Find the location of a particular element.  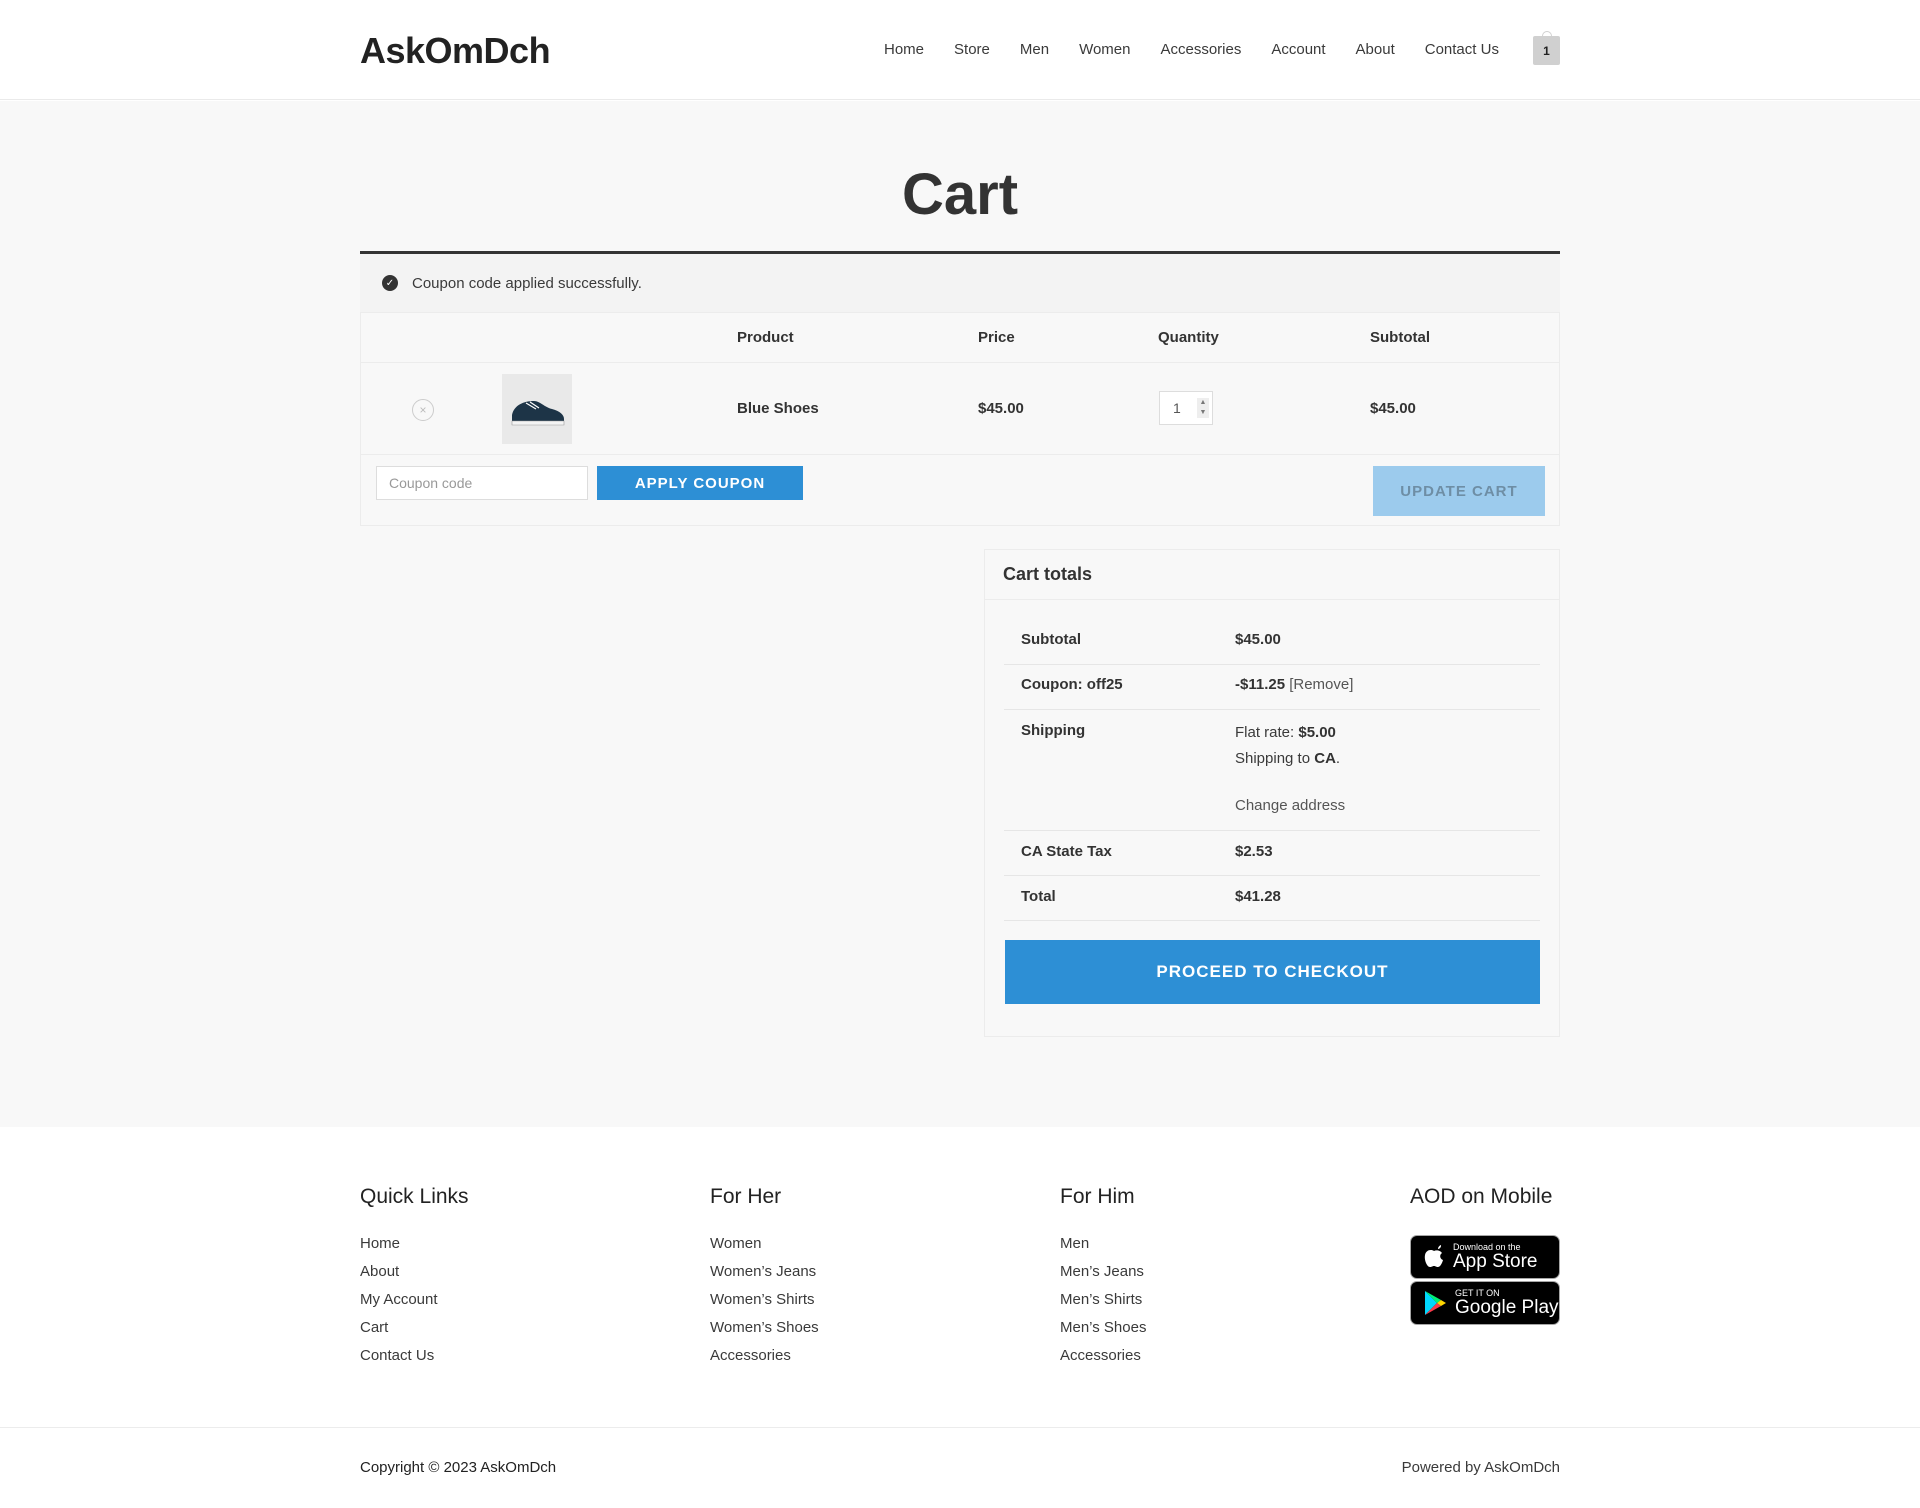

tax-value: $2.53 is located at coordinates (1254, 851).